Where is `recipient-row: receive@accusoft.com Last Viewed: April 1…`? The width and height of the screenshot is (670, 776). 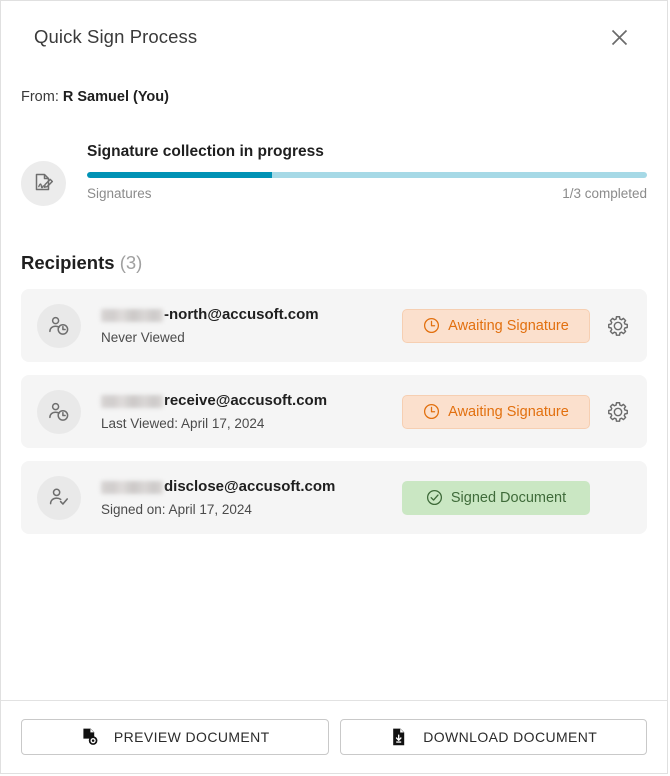
recipient-row: receive@accusoft.com Last Viewed: April 1… is located at coordinates (334, 411).